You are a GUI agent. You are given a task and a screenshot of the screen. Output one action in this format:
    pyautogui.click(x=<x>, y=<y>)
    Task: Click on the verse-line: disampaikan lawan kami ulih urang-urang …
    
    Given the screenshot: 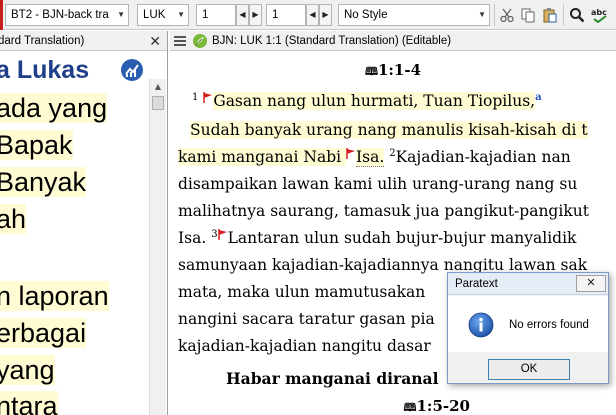 What is the action you would take?
    pyautogui.click(x=378, y=184)
    